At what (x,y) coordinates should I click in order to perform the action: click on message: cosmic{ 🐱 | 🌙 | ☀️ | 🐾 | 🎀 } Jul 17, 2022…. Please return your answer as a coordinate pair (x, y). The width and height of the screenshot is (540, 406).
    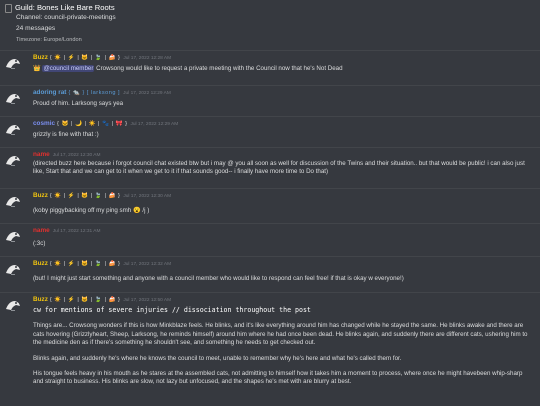
    Looking at the image, I should click on (270, 131).